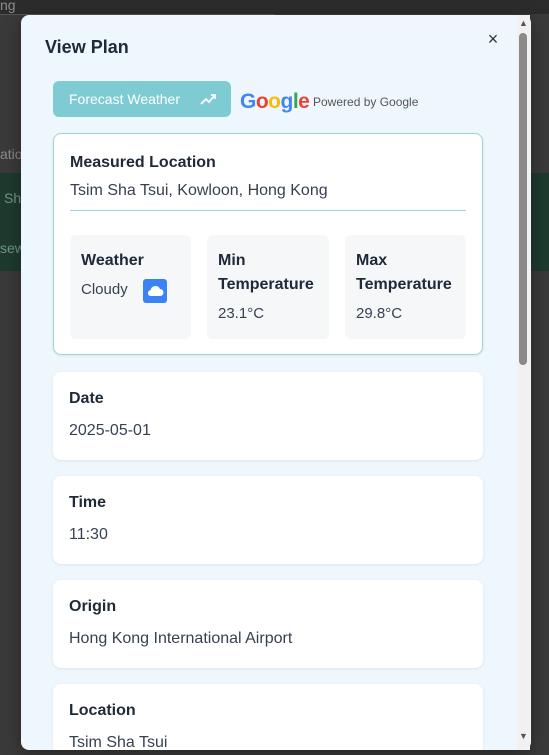  Describe the element at coordinates (110, 430) in the screenshot. I see `date-value: 2025-05-01` at that location.